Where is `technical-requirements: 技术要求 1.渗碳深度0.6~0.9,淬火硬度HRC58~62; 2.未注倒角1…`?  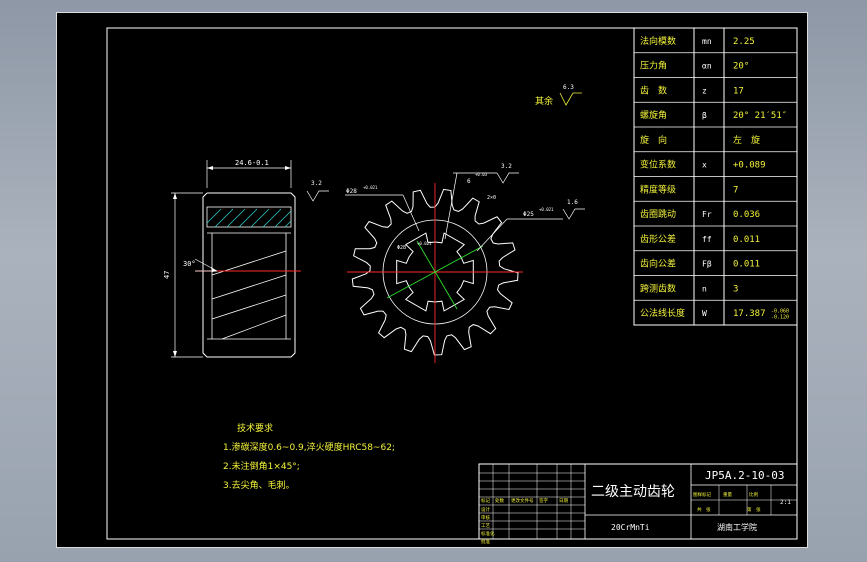
technical-requirements: 技术要求 1.渗碳深度0.6~0.9,淬火硬度HRC58~62; 2.未注倒角1… is located at coordinates (309, 456).